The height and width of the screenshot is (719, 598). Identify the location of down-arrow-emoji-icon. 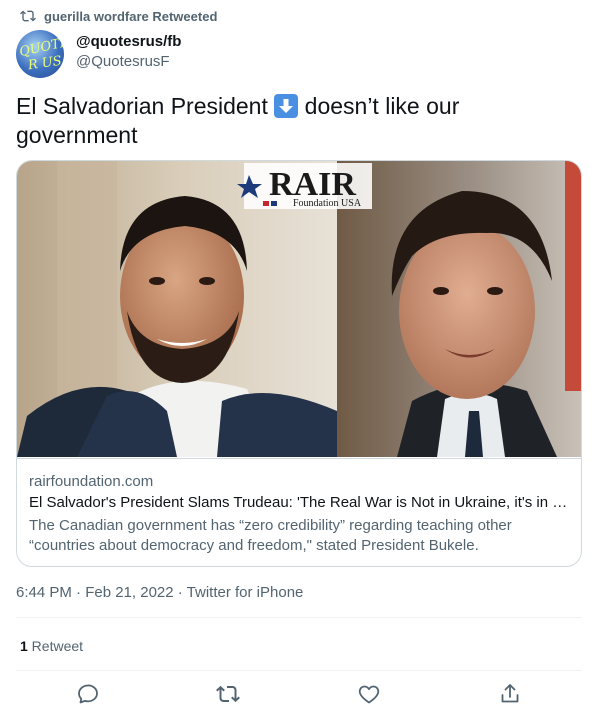
(286, 106).